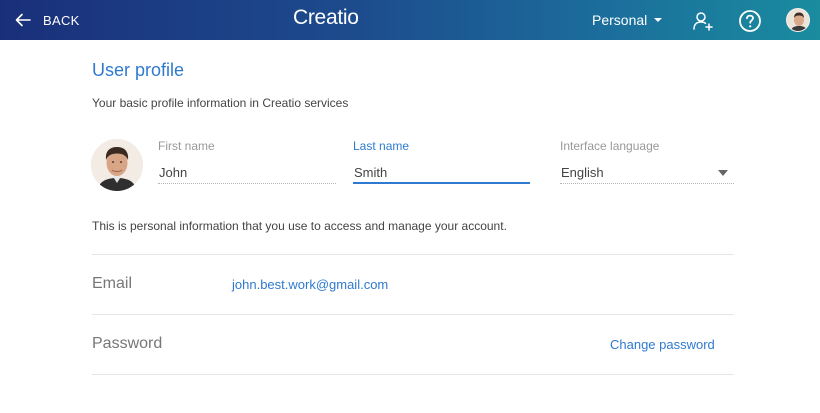 The height and width of the screenshot is (413, 820). What do you see at coordinates (186, 146) in the screenshot?
I see `first-name-label: First name` at bounding box center [186, 146].